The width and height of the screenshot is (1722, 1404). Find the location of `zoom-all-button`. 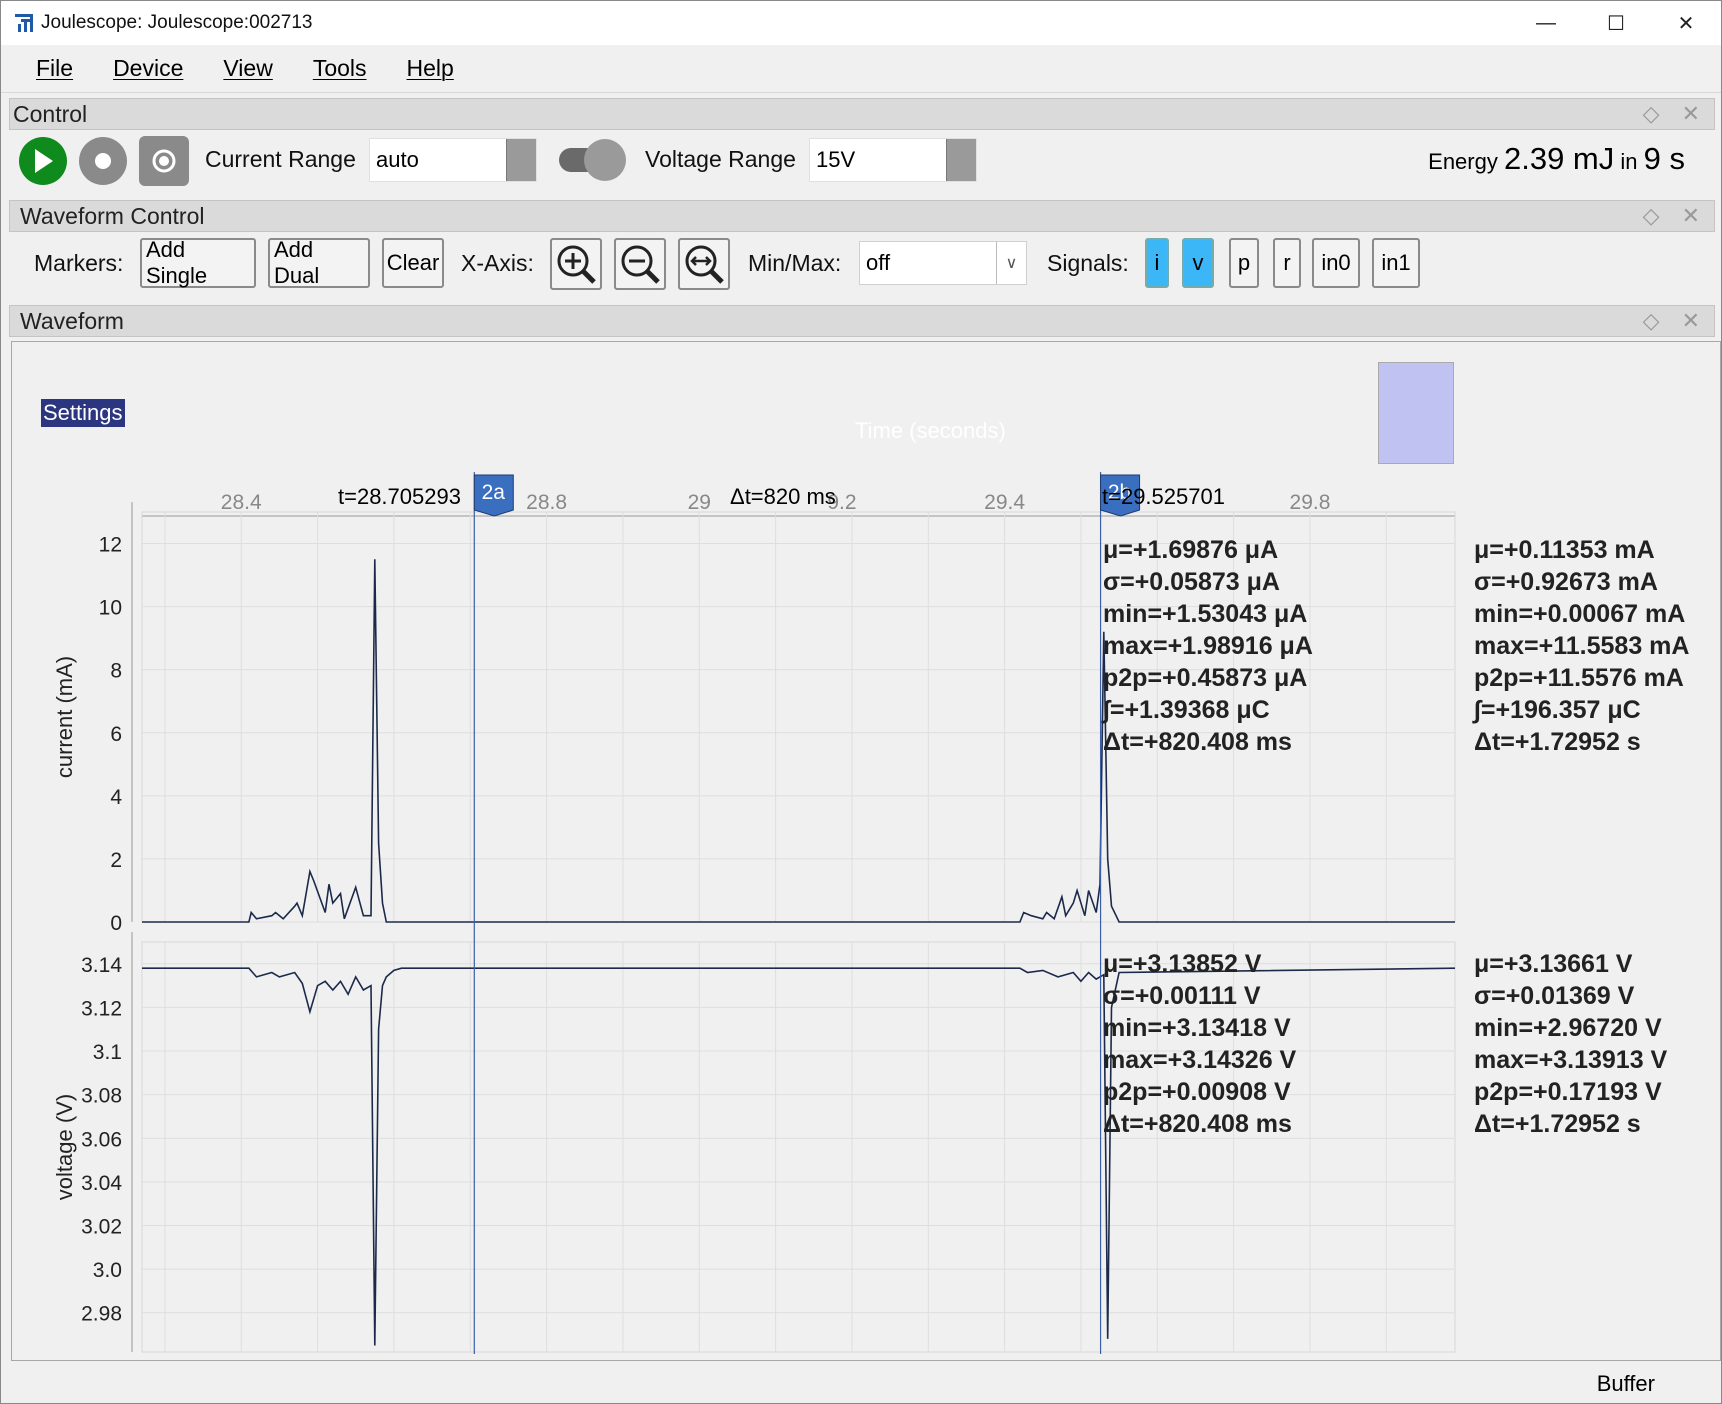

zoom-all-button is located at coordinates (704, 264).